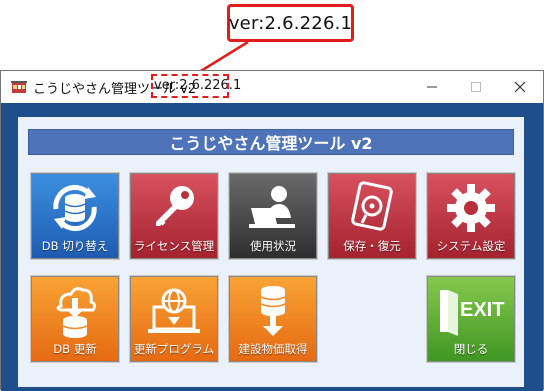 The height and width of the screenshot is (391, 544). I want to click on db-update-button: DB 更新, so click(75, 319).